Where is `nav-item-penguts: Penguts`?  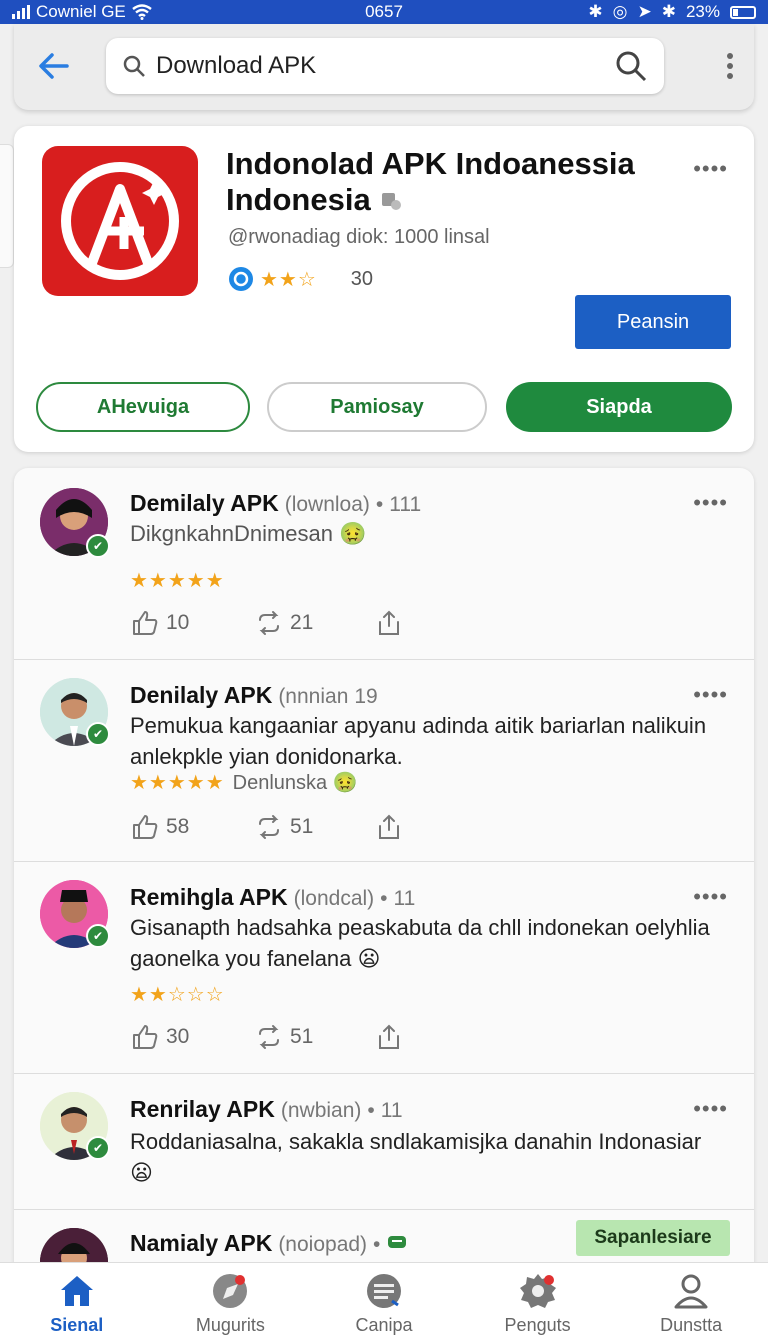 nav-item-penguts: Penguts is located at coordinates (538, 1303).